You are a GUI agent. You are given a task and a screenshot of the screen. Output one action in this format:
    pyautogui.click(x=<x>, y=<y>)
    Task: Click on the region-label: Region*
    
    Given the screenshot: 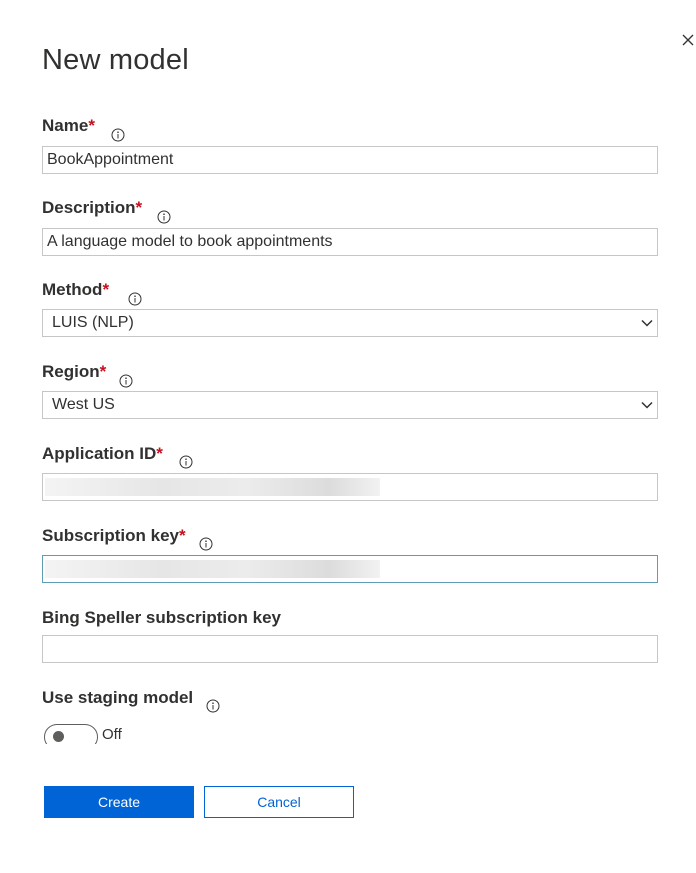 What is the action you would take?
    pyautogui.click(x=74, y=371)
    